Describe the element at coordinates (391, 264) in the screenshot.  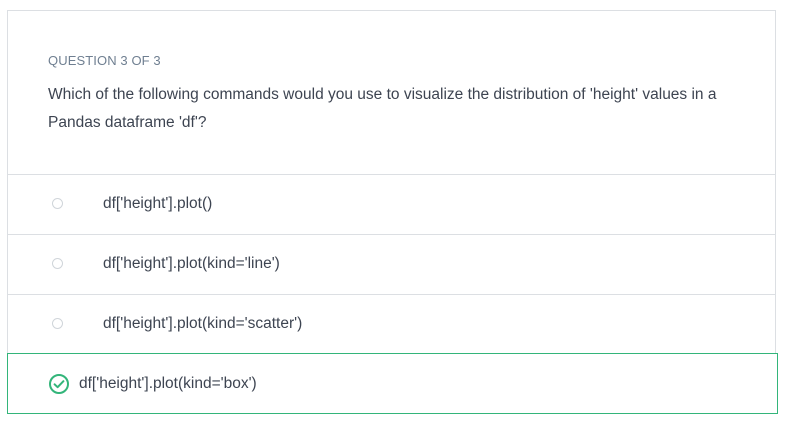
I see `answer-option: df['height'].plot(kind='line')` at that location.